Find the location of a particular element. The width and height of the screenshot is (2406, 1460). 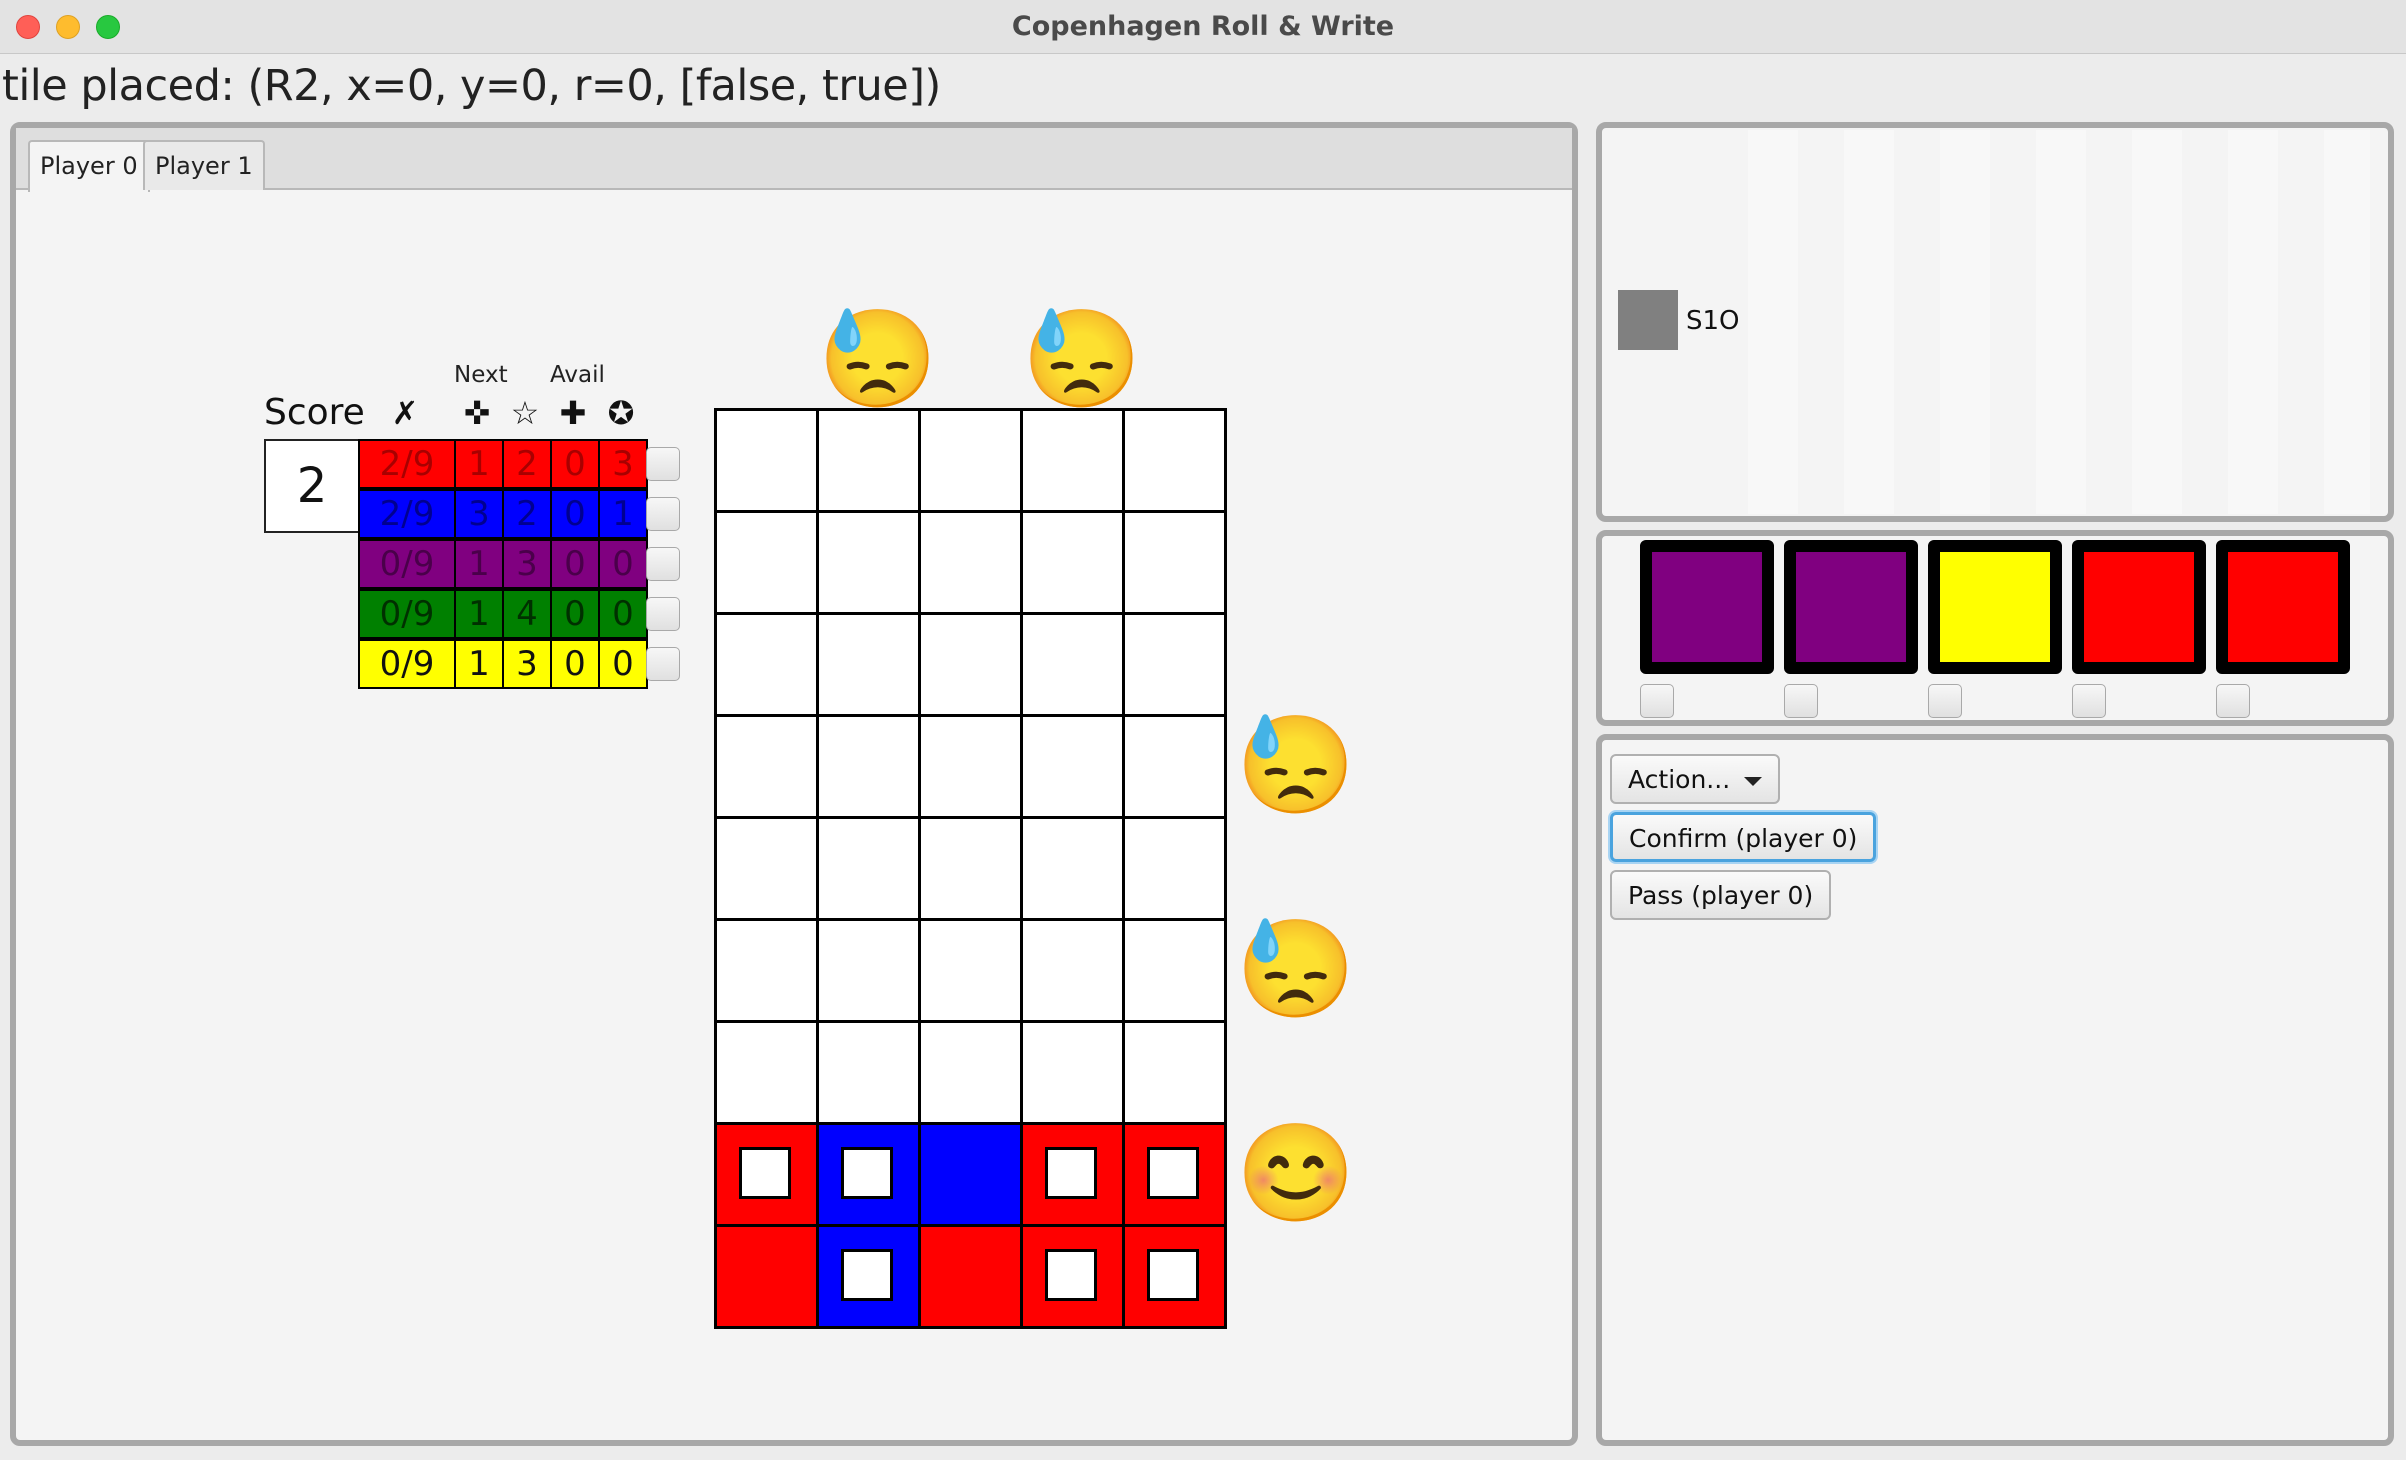

selected-die-swatch is located at coordinates (1648, 320).